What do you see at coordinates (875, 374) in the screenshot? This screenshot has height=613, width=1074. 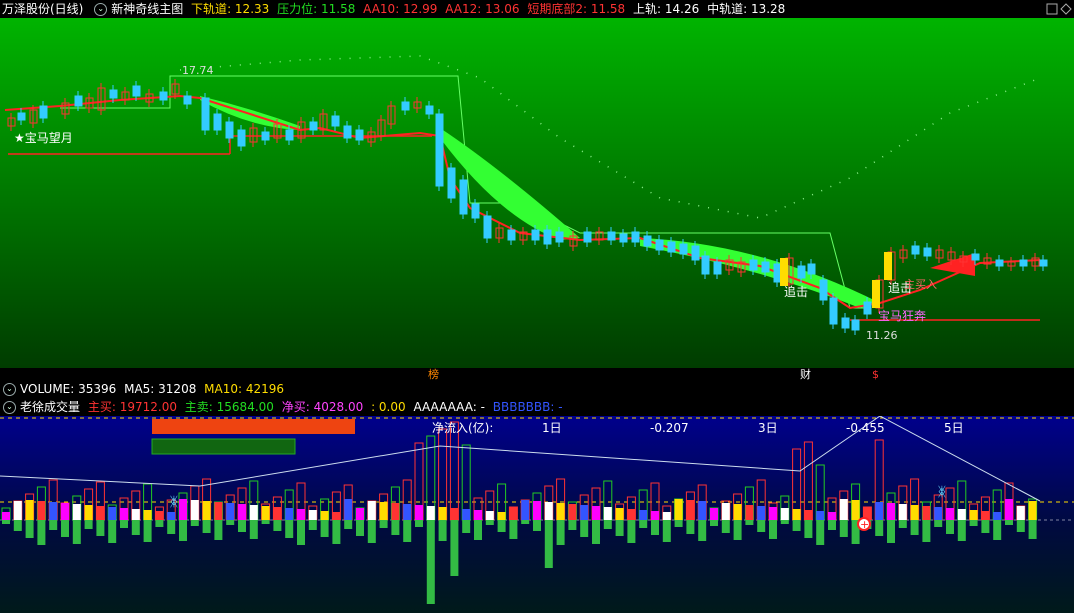 I see `mark-dollar: $` at bounding box center [875, 374].